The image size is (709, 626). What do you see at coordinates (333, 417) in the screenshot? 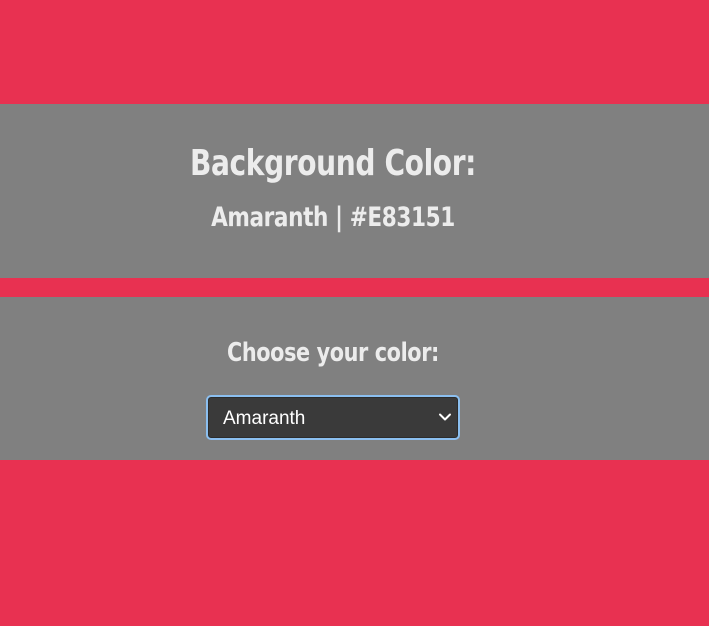
I see `color-select: Amaranth` at bounding box center [333, 417].